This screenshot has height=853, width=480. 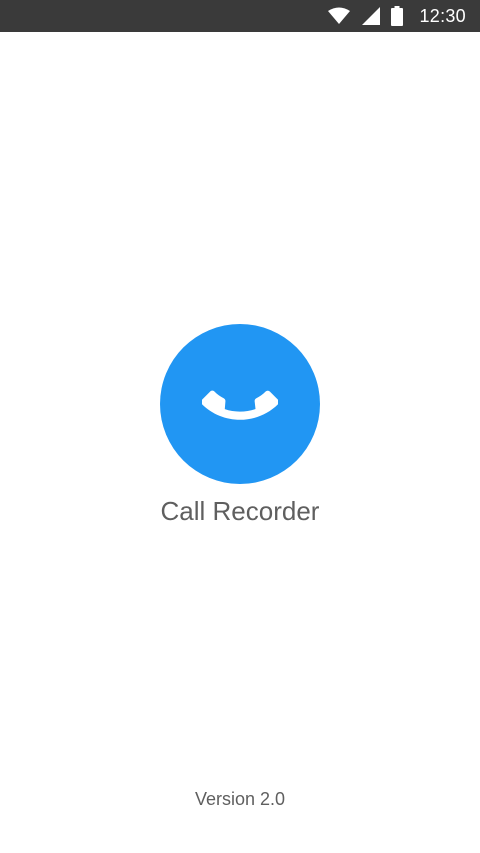 I want to click on status-time: 12:30, so click(x=442, y=15).